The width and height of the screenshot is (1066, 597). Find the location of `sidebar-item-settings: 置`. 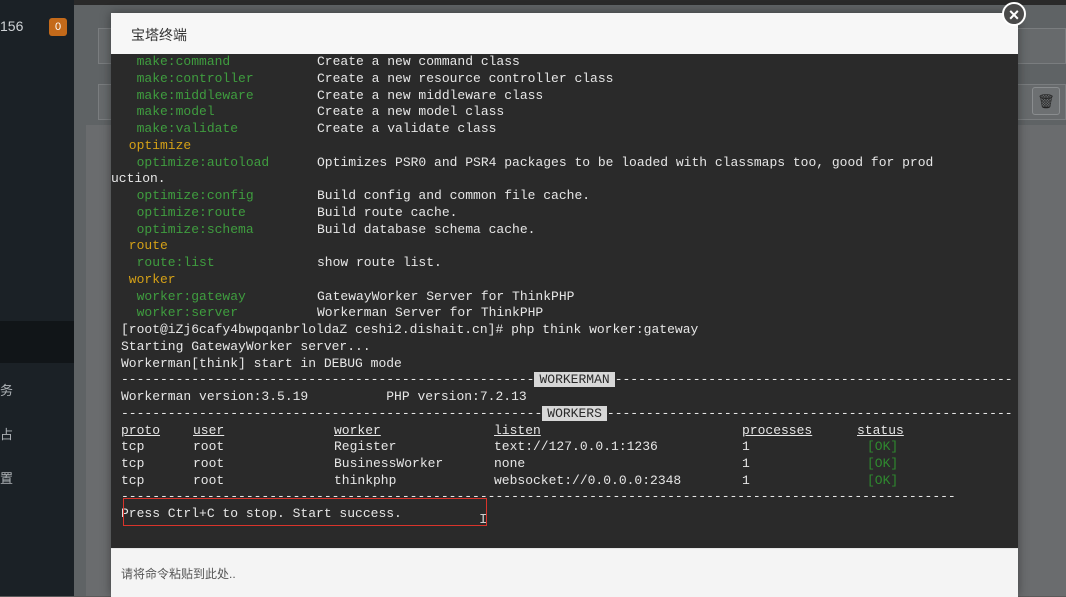

sidebar-item-settings: 置 is located at coordinates (6, 477).